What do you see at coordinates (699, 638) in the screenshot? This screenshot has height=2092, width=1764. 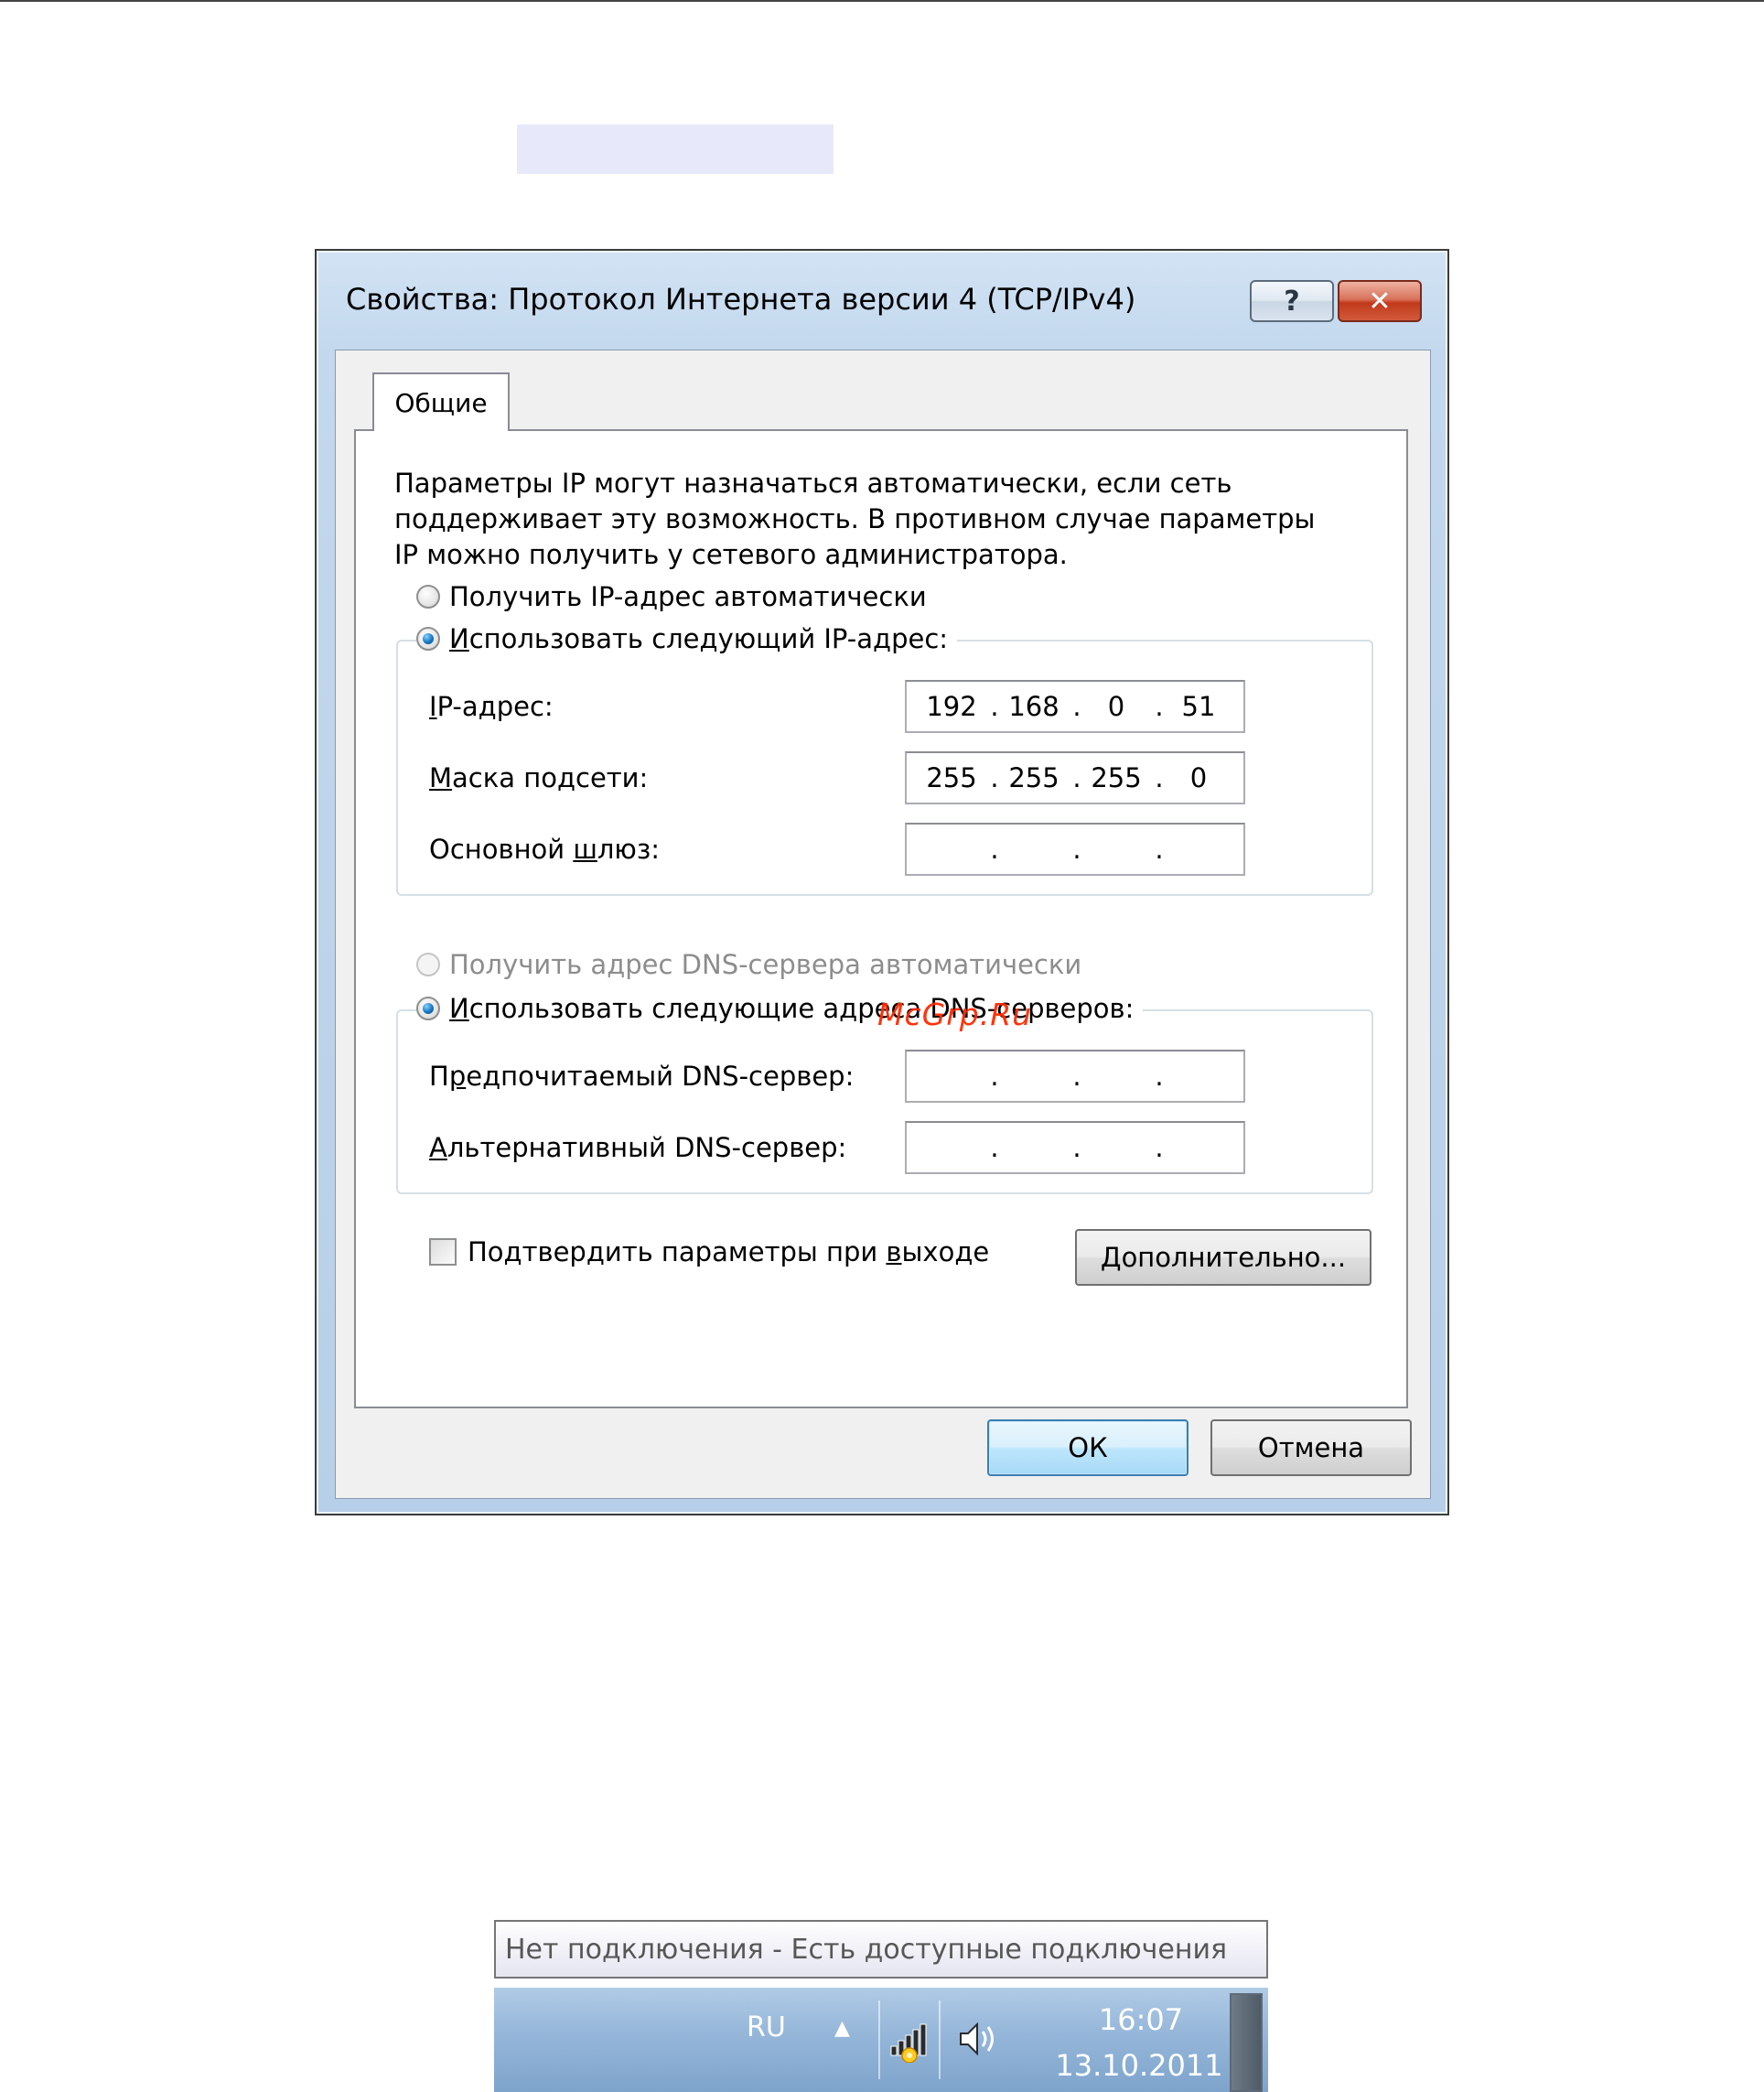 I see `radio-ip-manual-label: Использовать следующий IP-адрес:` at bounding box center [699, 638].